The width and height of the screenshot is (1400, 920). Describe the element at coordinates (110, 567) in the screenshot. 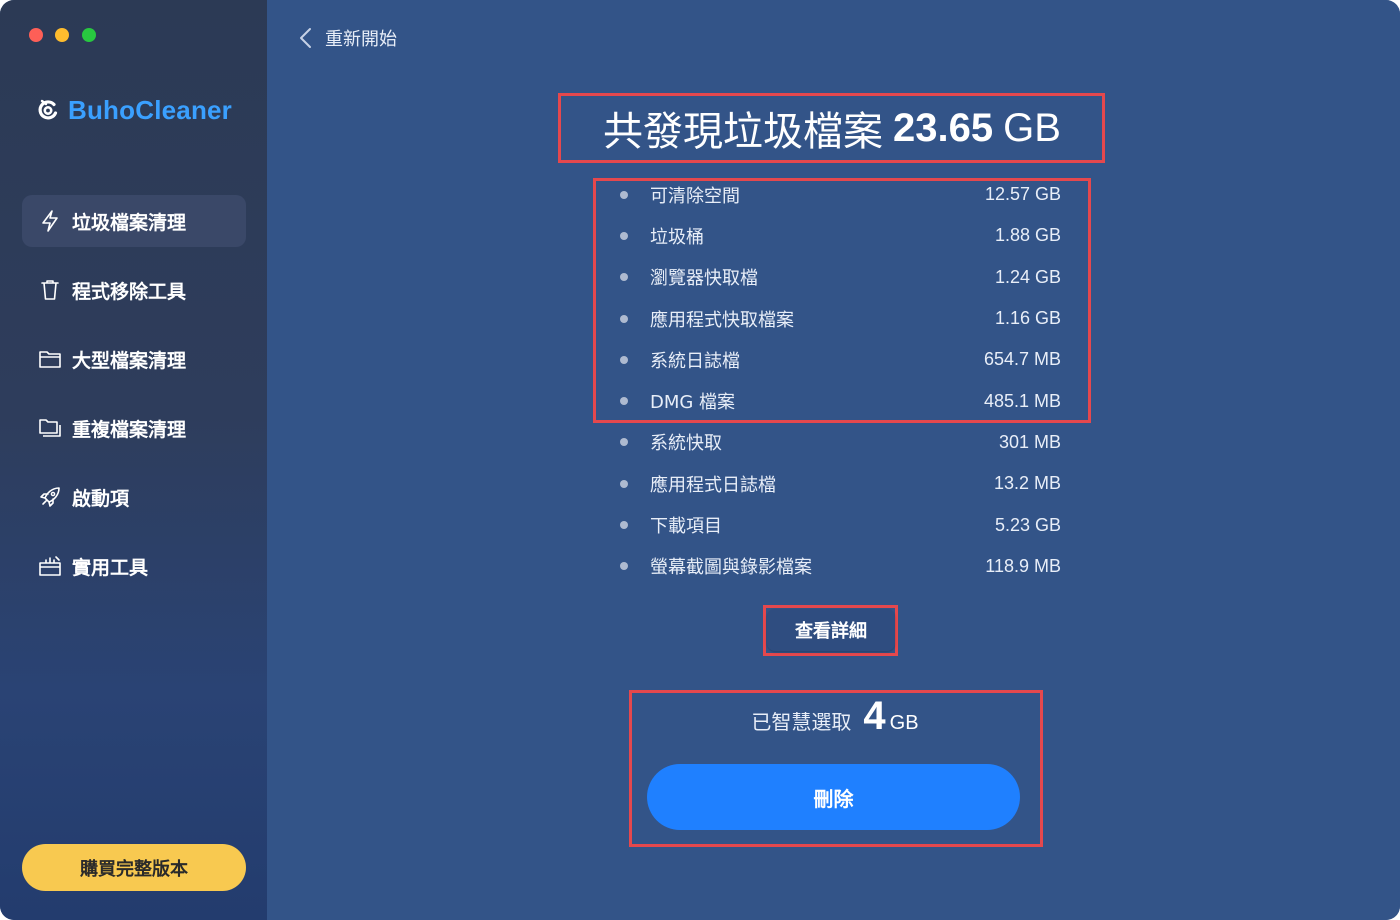

I see `sidebar-item-label: 實用工具` at that location.